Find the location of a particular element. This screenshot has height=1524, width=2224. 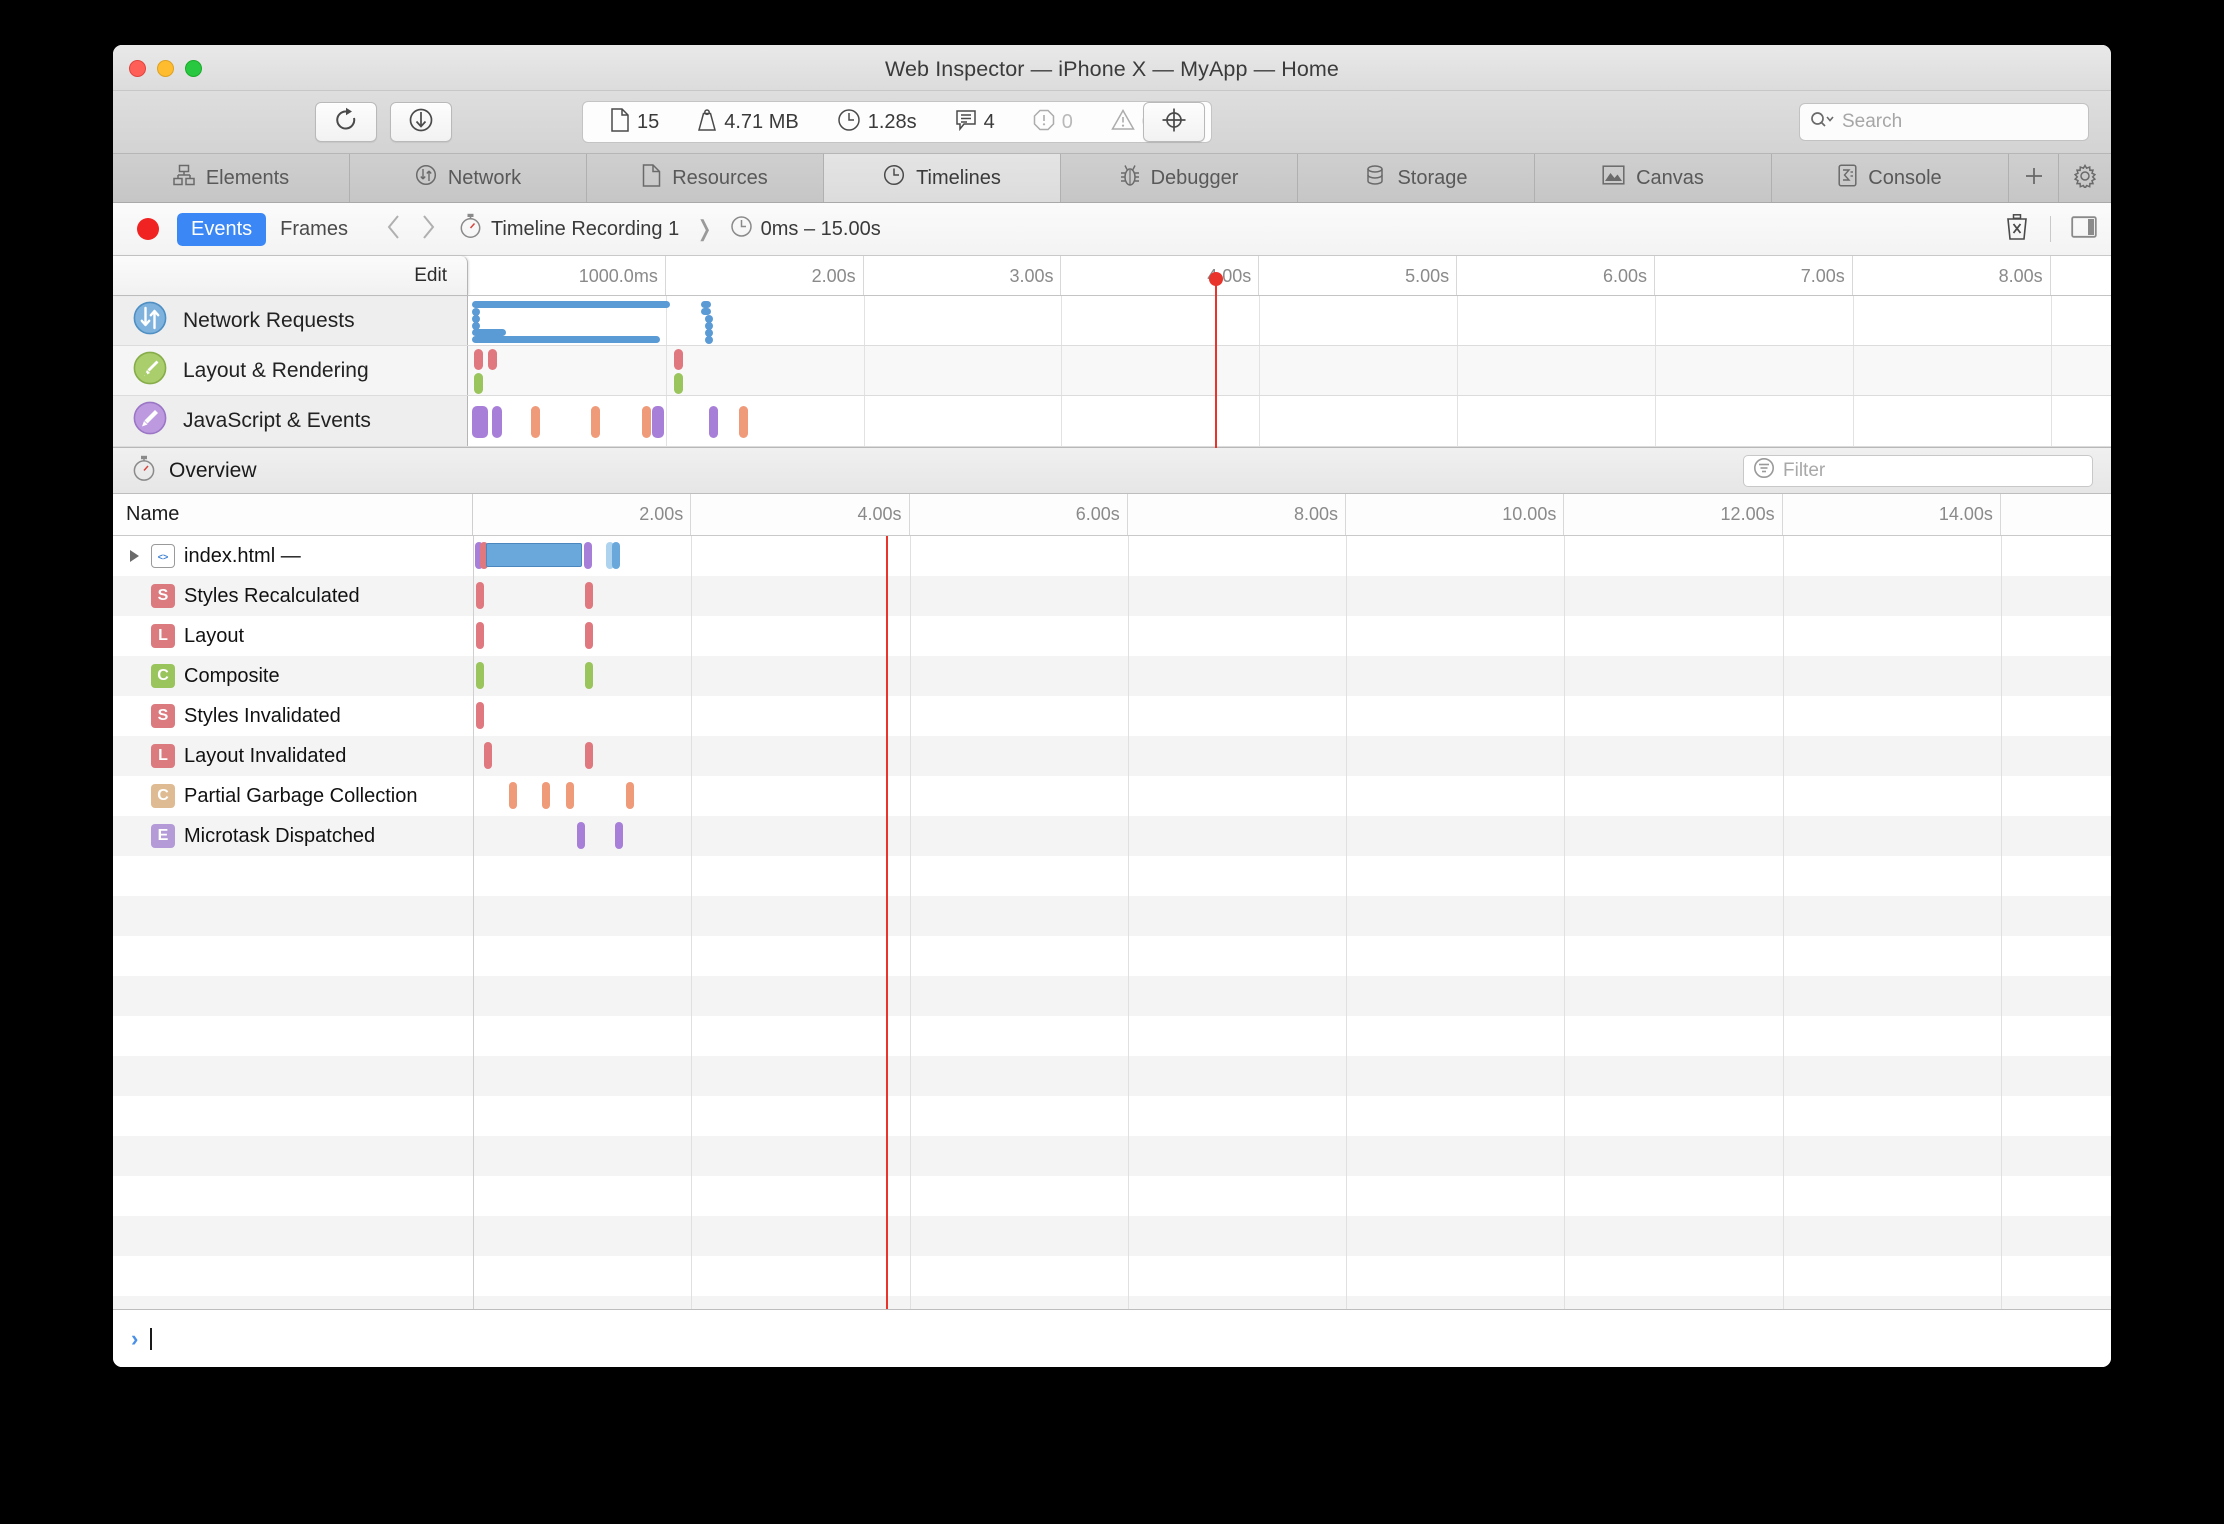

table-row: C Partial Garbage Collection is located at coordinates (1112, 796).